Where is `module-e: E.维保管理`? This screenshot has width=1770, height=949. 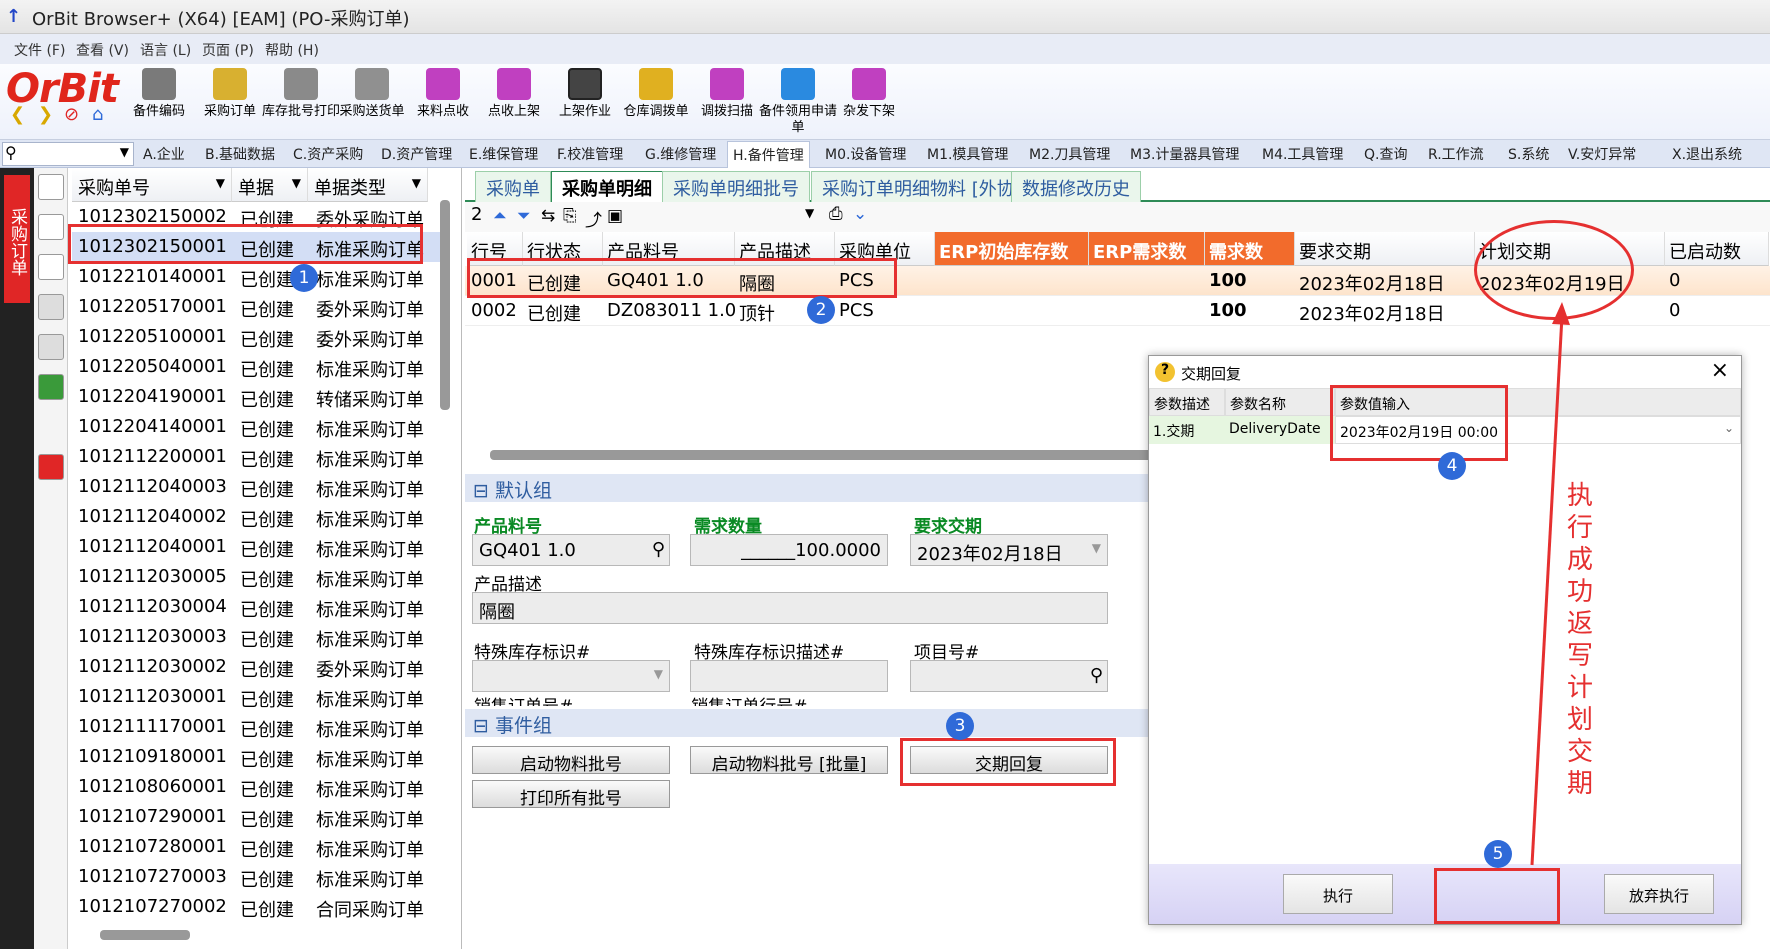
module-e: E.维保管理 is located at coordinates (503, 154).